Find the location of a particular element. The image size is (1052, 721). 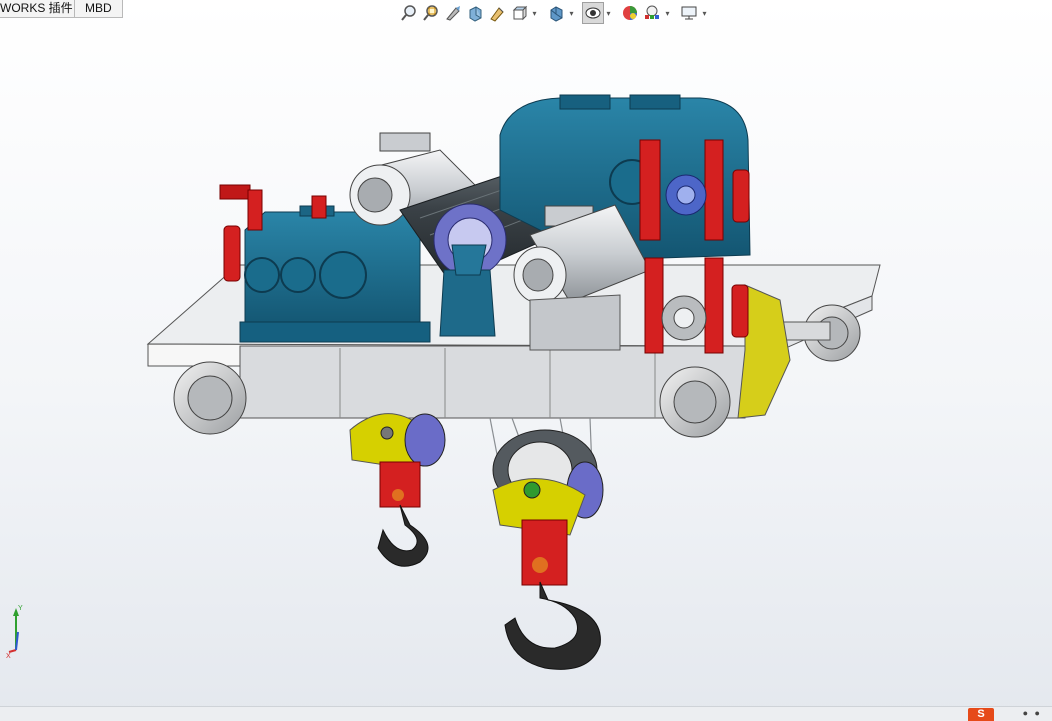

dynamic-annotation-icon is located at coordinates (497, 13).